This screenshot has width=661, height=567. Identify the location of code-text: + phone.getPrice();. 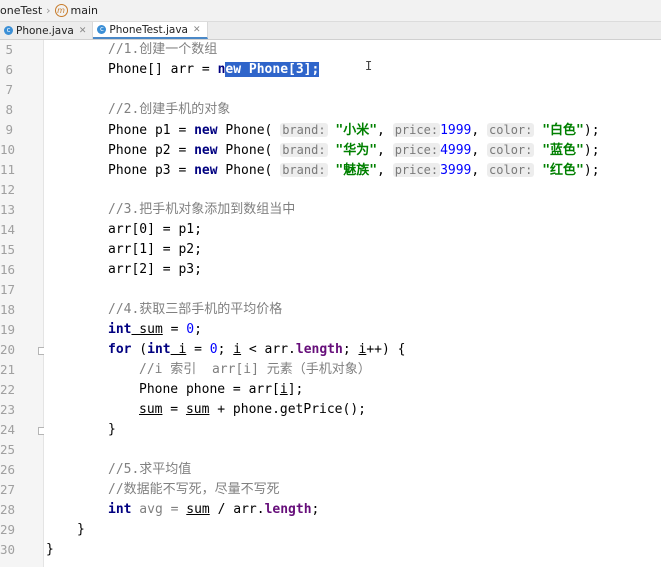
(287, 409).